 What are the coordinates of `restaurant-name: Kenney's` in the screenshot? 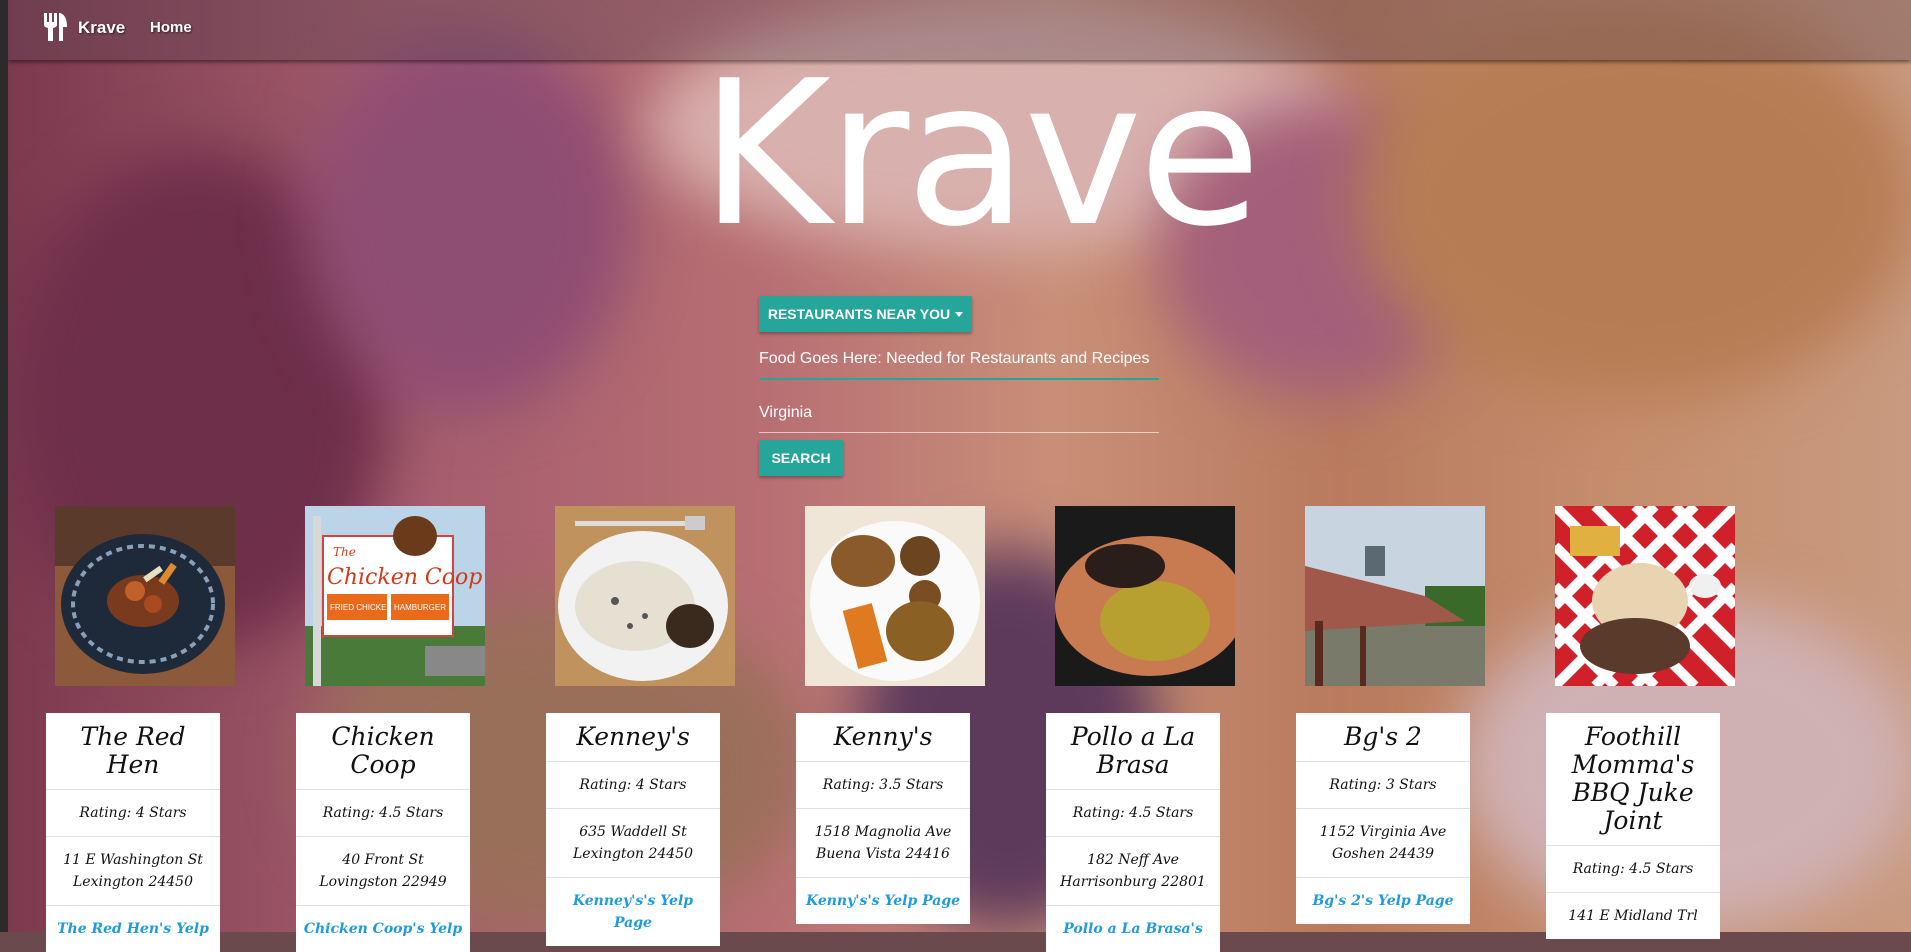 It's located at (633, 736).